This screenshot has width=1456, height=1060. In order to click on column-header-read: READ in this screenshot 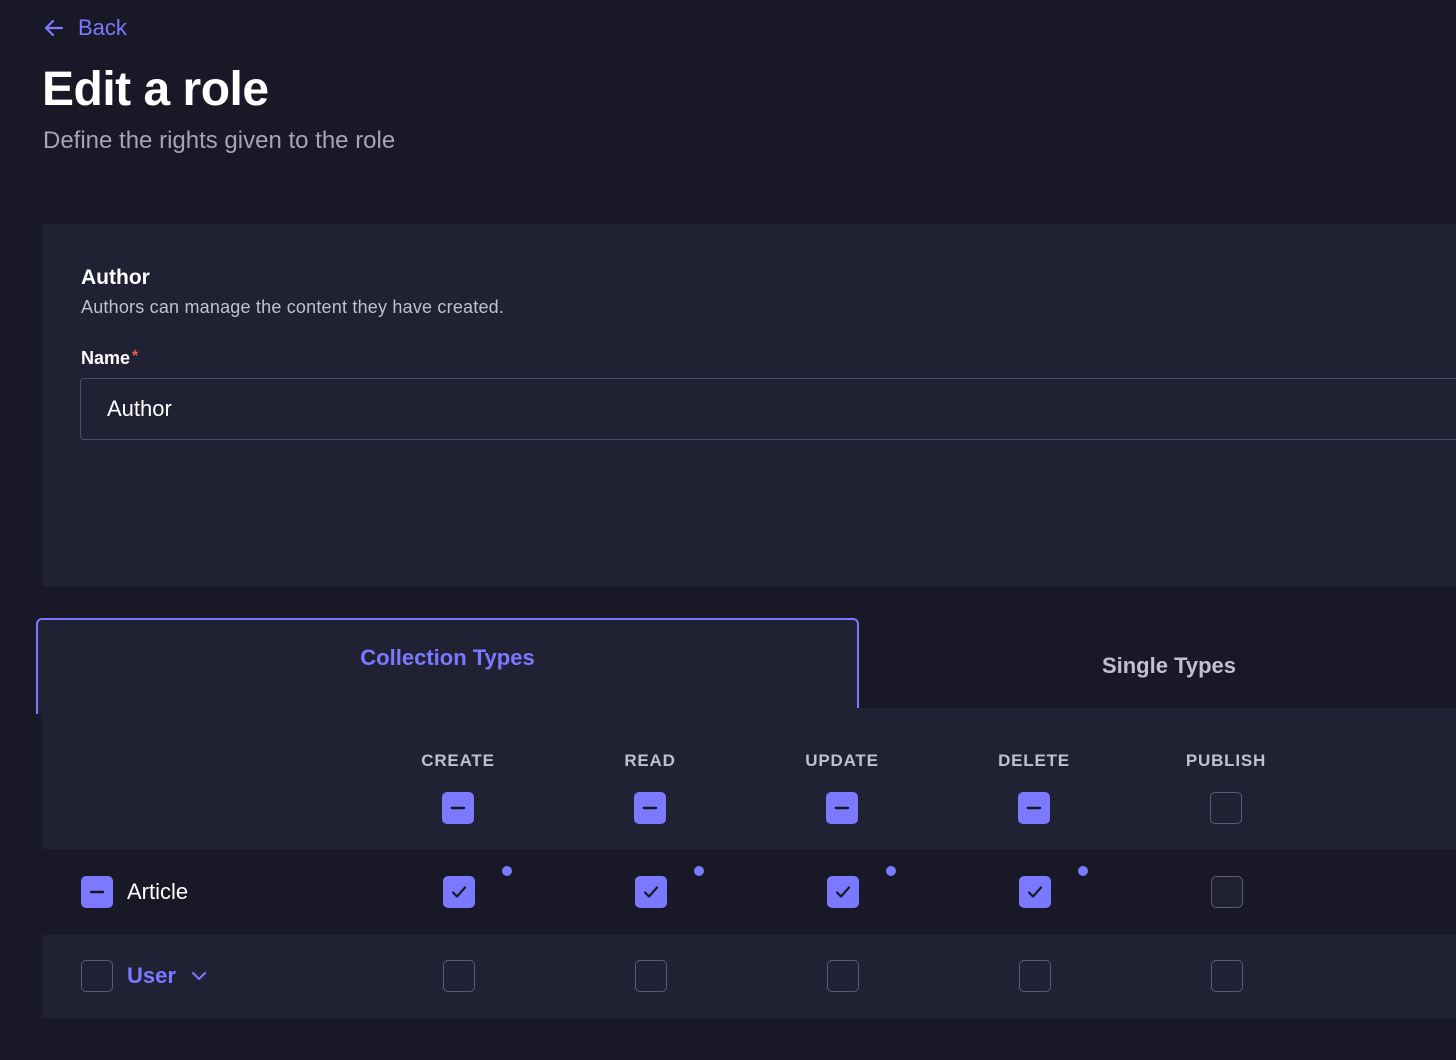, I will do `click(650, 760)`.